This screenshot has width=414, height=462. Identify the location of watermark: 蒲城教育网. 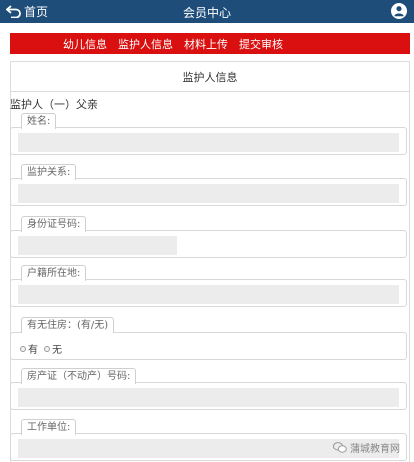
(366, 447).